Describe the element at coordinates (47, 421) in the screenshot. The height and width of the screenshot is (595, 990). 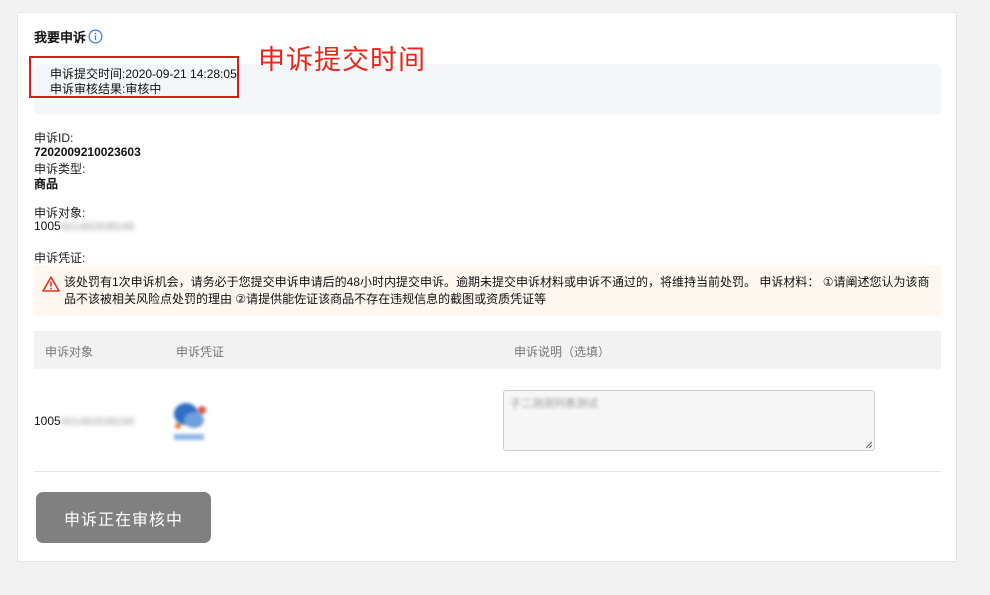
I see `row-target-prefix: 1005` at that location.